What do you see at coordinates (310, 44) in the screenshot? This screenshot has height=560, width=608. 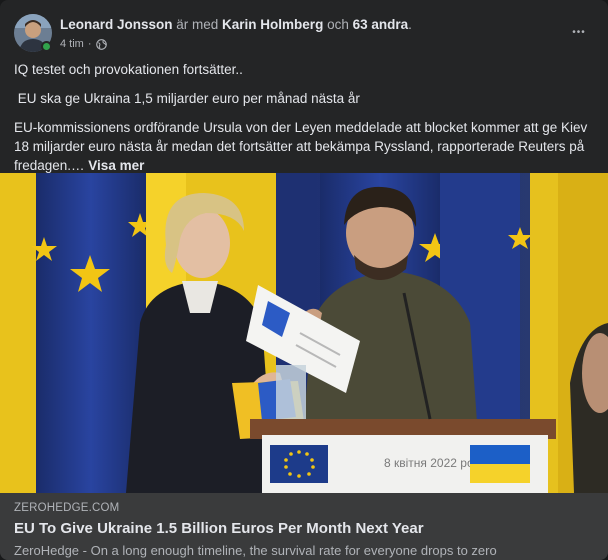 I see `timestamp-line: 4 tim ·` at bounding box center [310, 44].